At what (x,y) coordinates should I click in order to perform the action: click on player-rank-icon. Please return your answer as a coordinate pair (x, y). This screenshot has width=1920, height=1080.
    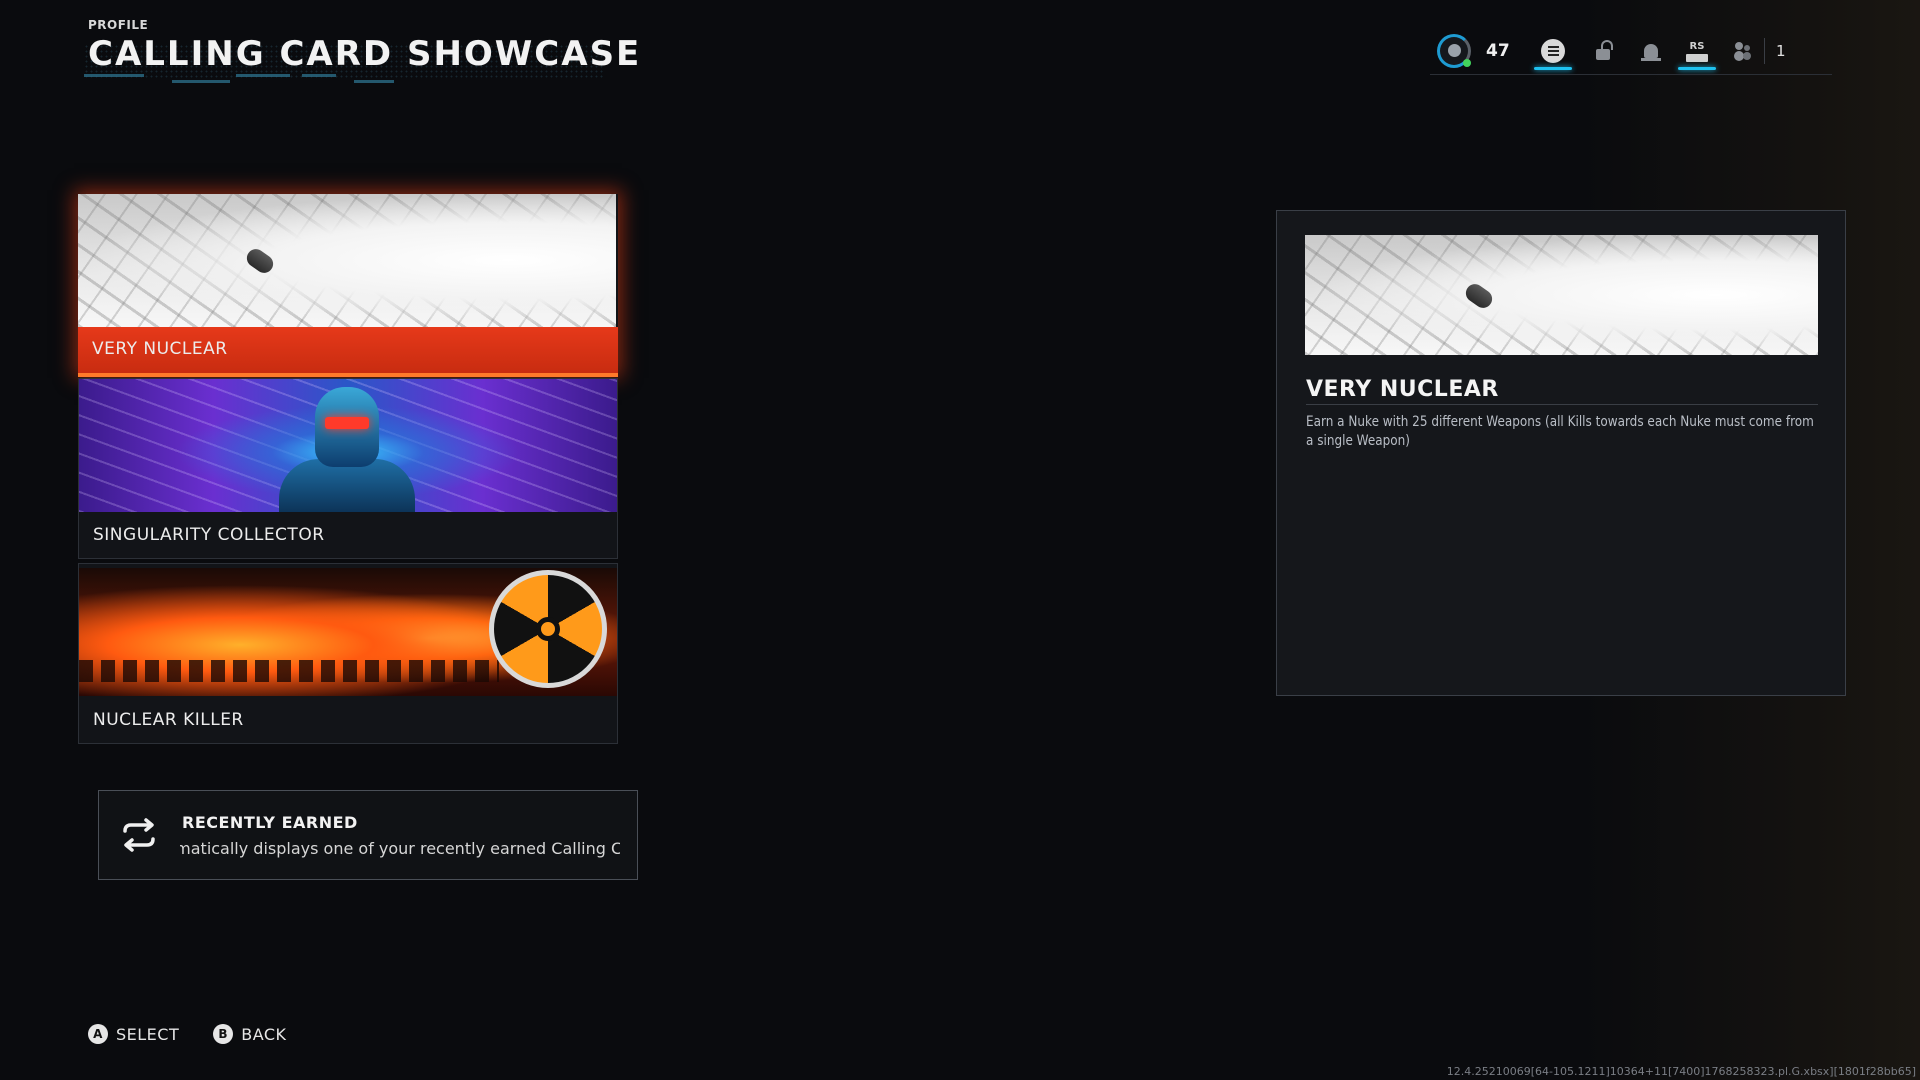
    Looking at the image, I should click on (1454, 51).